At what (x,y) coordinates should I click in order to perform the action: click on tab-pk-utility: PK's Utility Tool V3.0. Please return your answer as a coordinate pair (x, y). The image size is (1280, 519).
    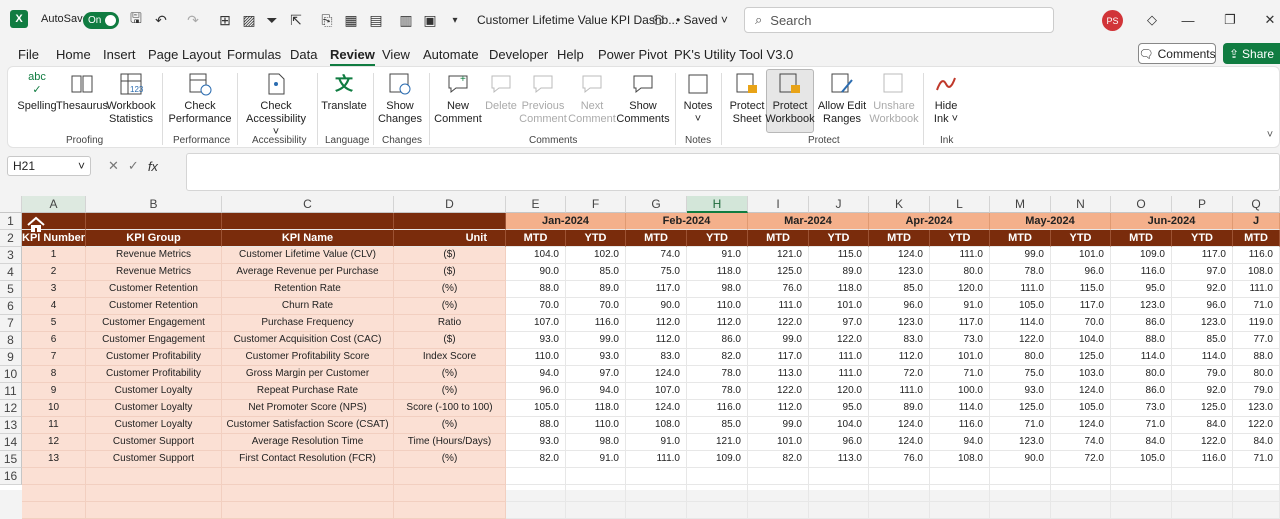
    Looking at the image, I should click on (733, 54).